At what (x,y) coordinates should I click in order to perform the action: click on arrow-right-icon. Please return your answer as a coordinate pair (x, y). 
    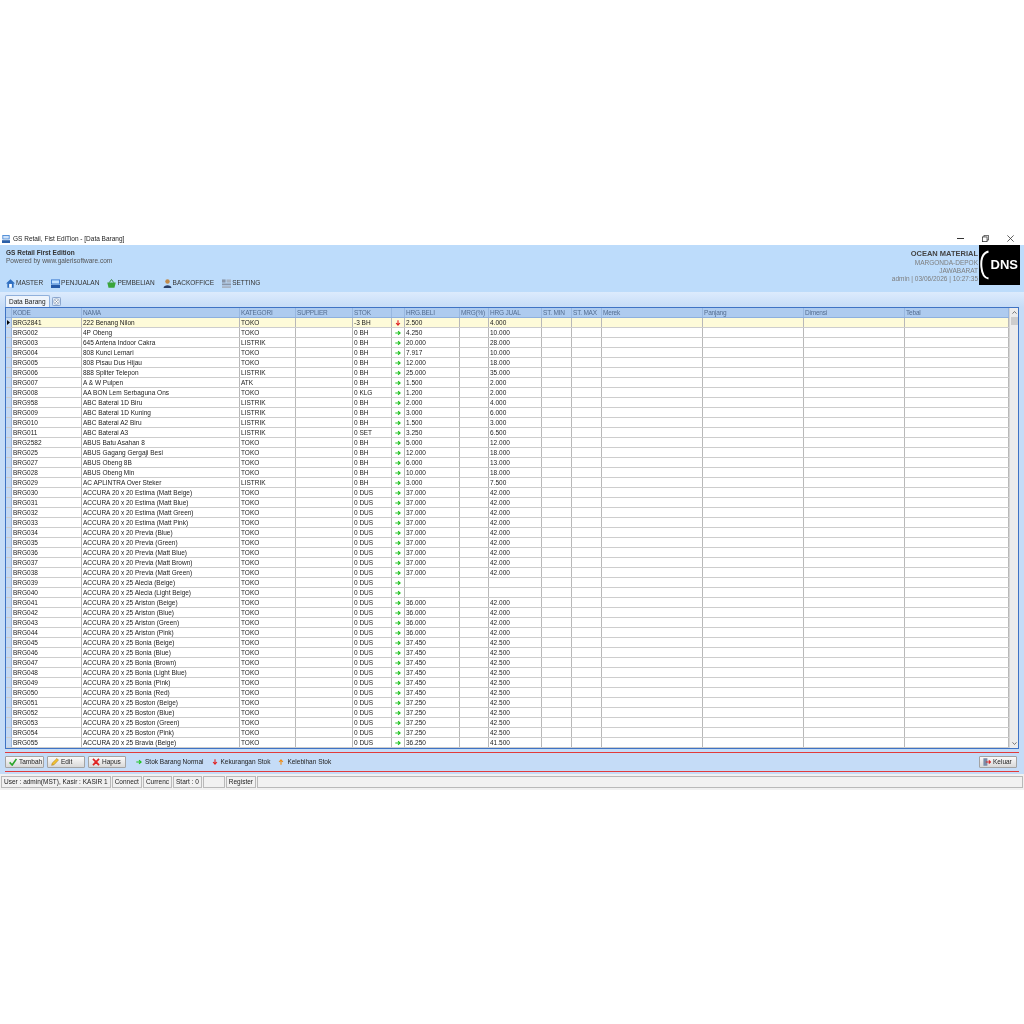
    Looking at the image, I should click on (139, 762).